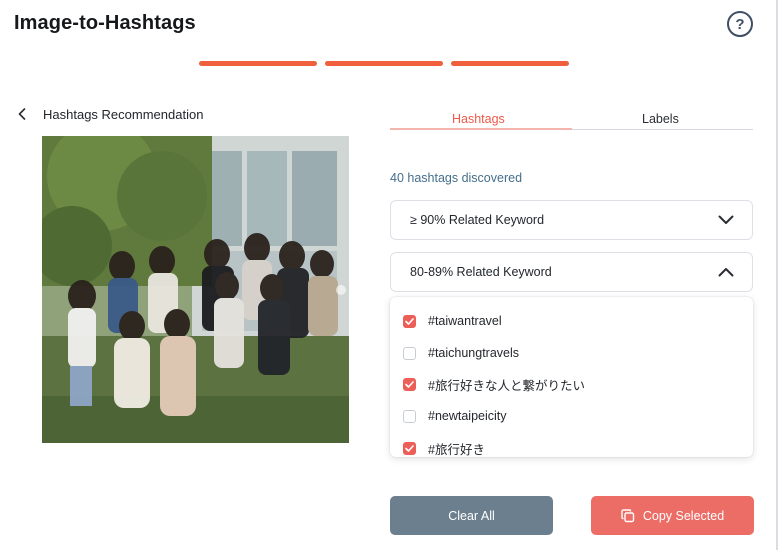  I want to click on progress-steps, so click(384, 63).